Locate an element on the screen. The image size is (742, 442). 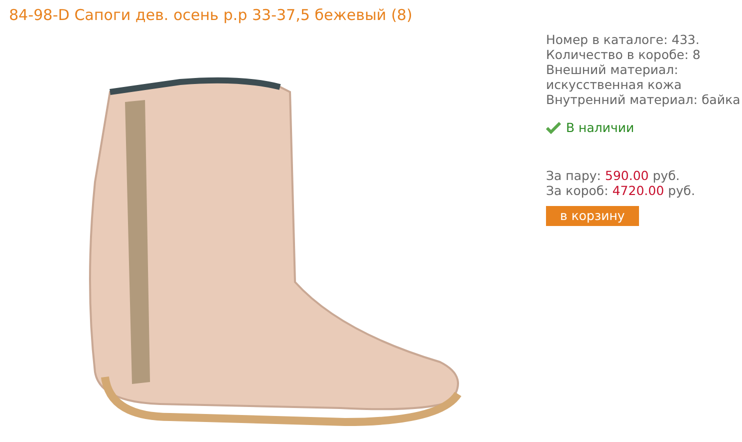
check-icon is located at coordinates (553, 128).